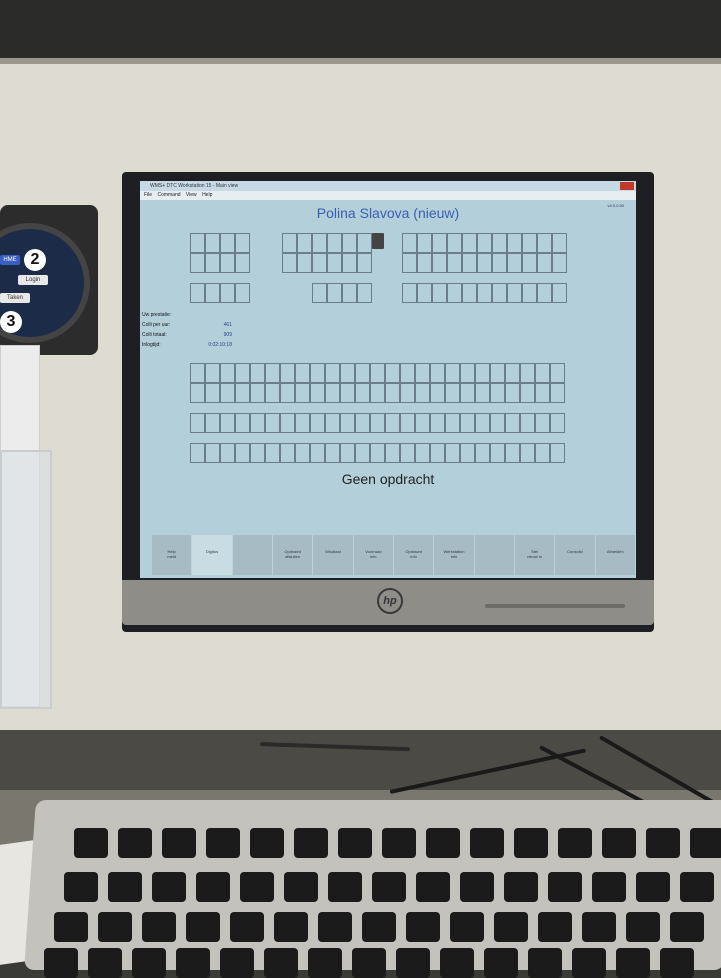  What do you see at coordinates (378, 241) in the screenshot?
I see `printer-icon` at bounding box center [378, 241].